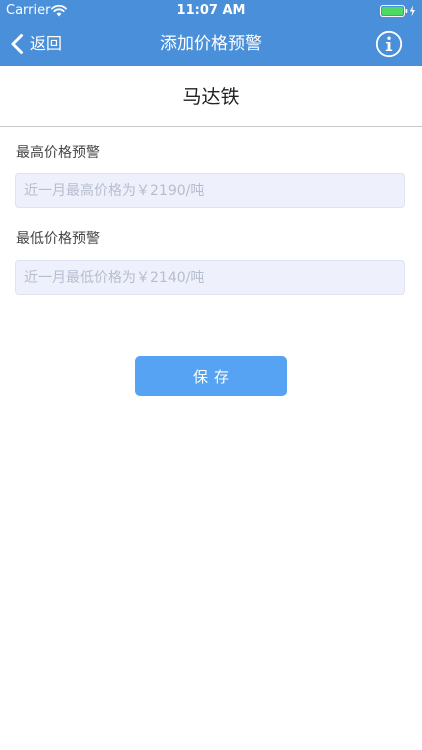 This screenshot has height=750, width=422. I want to click on save-button: 保存, so click(211, 376).